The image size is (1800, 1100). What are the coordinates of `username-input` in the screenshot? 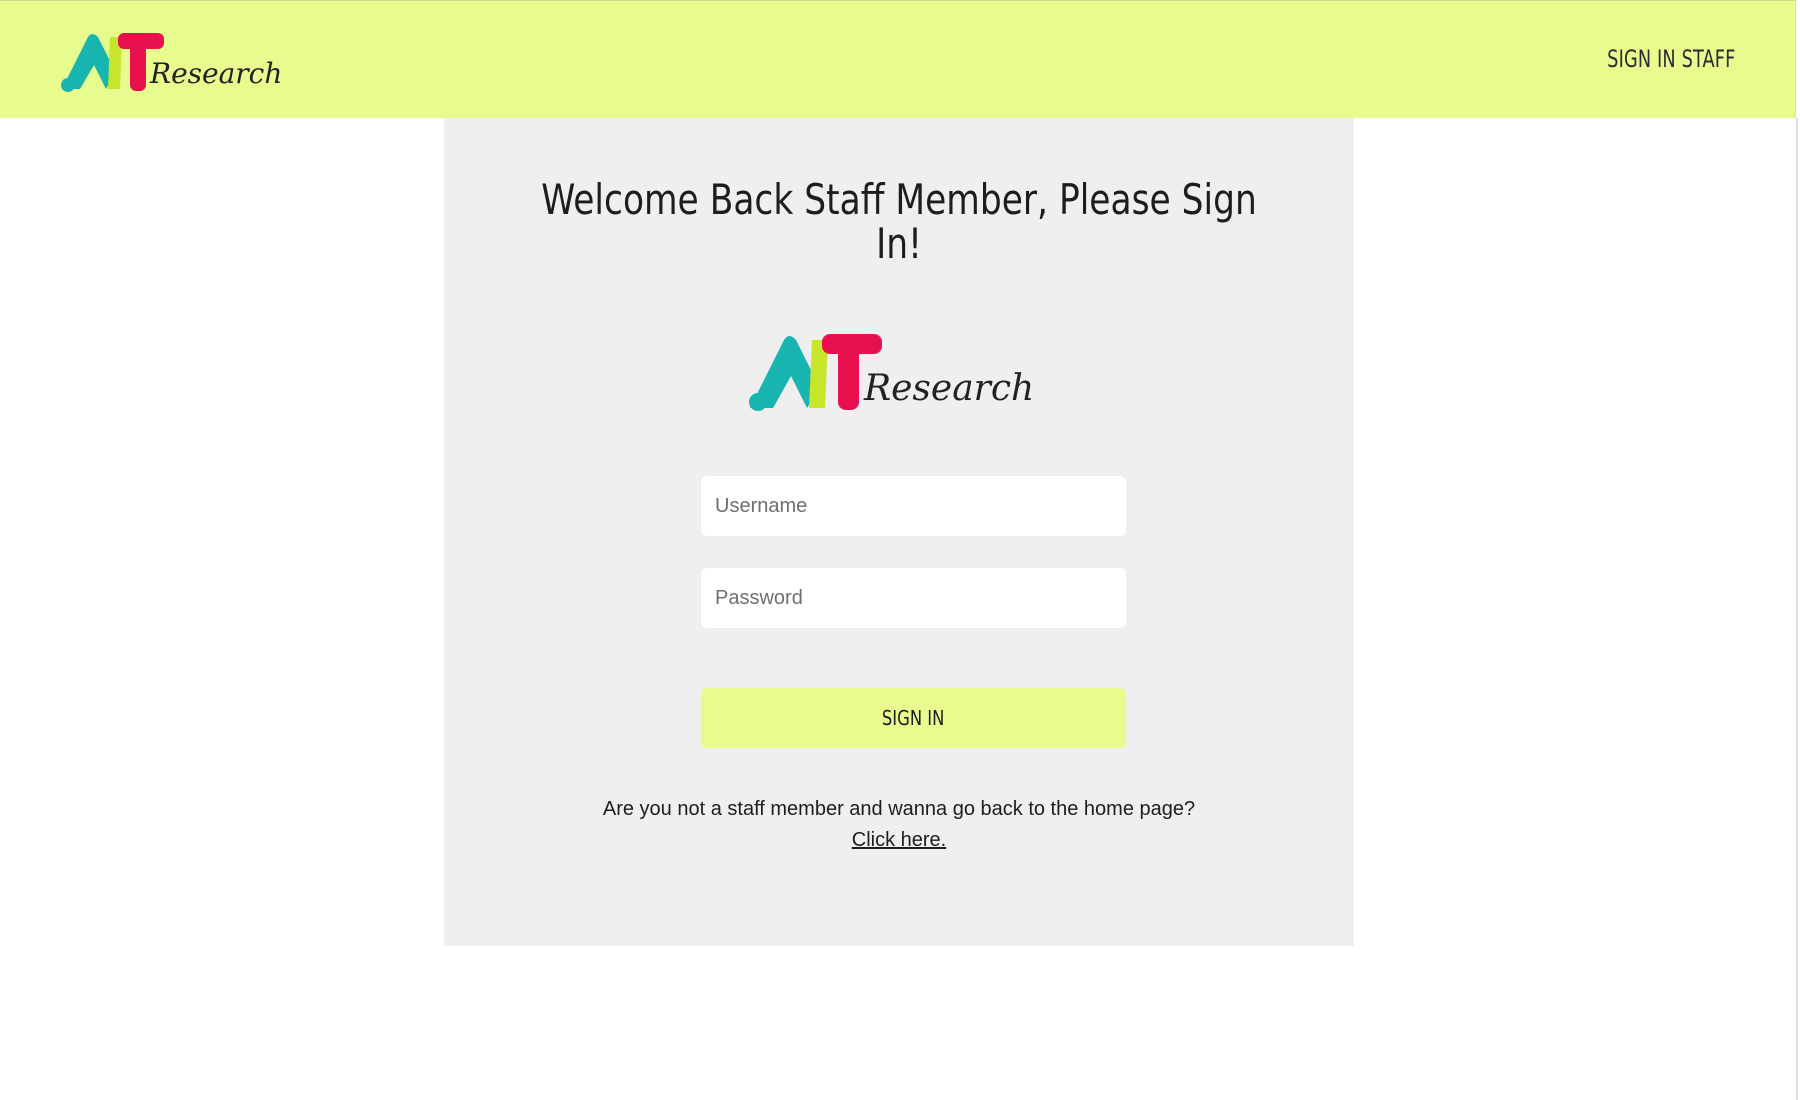 It's located at (913, 506).